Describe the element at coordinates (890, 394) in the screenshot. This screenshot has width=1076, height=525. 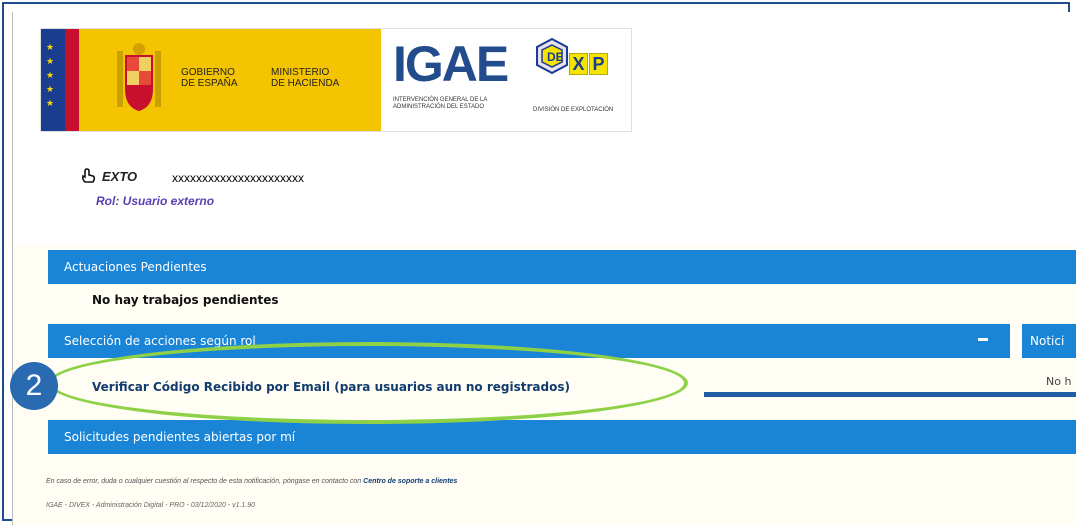
I see `connector-line` at that location.